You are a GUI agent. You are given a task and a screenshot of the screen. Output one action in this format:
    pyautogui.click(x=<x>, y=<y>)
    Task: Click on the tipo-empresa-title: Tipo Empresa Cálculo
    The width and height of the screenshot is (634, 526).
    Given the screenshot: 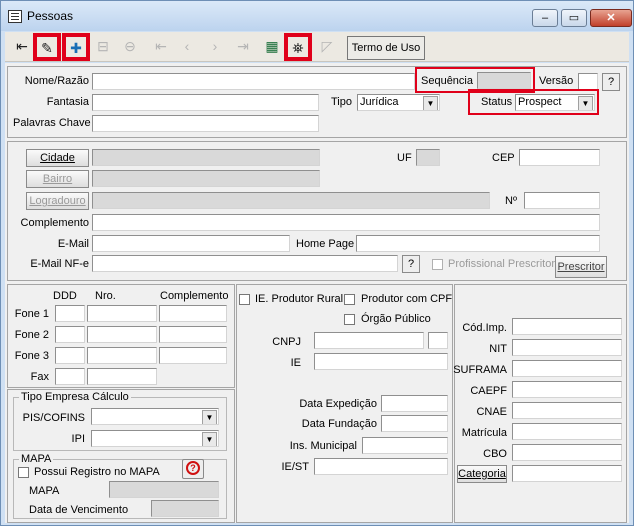 What is the action you would take?
    pyautogui.click(x=75, y=397)
    